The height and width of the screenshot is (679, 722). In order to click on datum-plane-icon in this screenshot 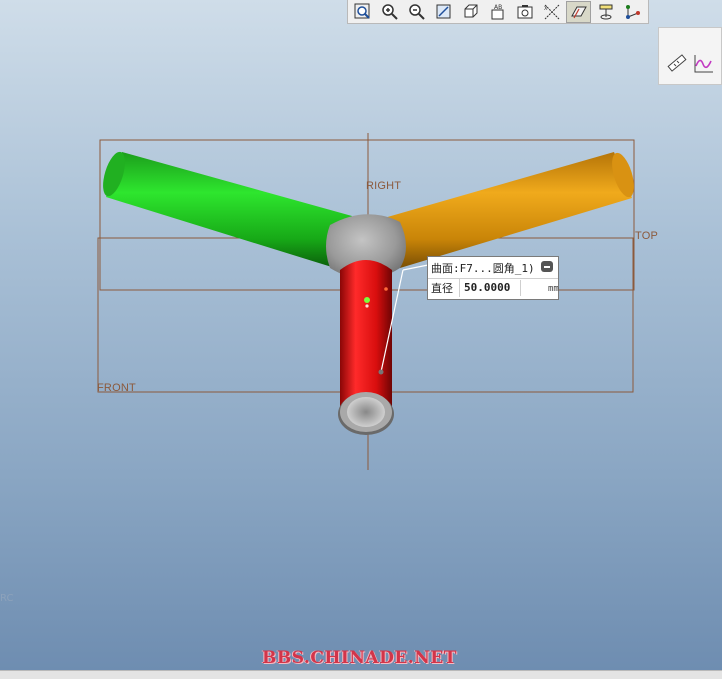, I will do `click(578, 12)`.